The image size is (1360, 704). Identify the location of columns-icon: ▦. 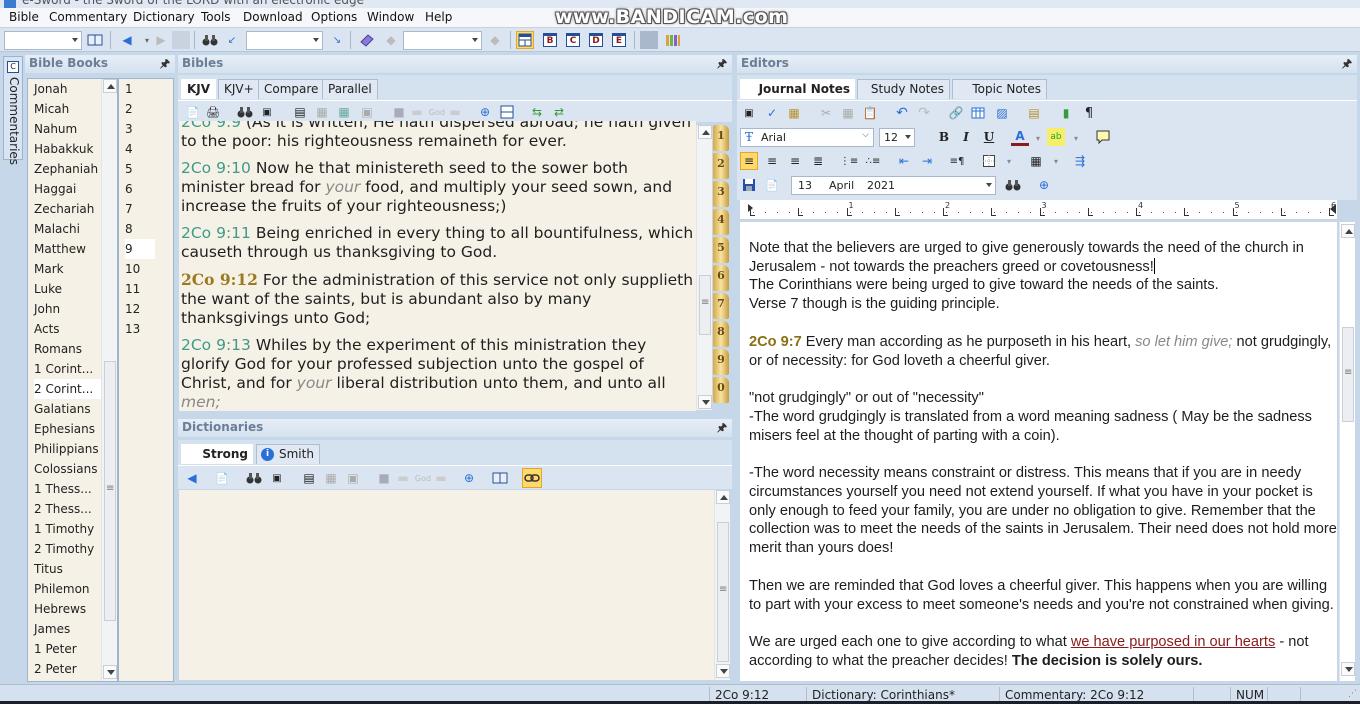
(1036, 161).